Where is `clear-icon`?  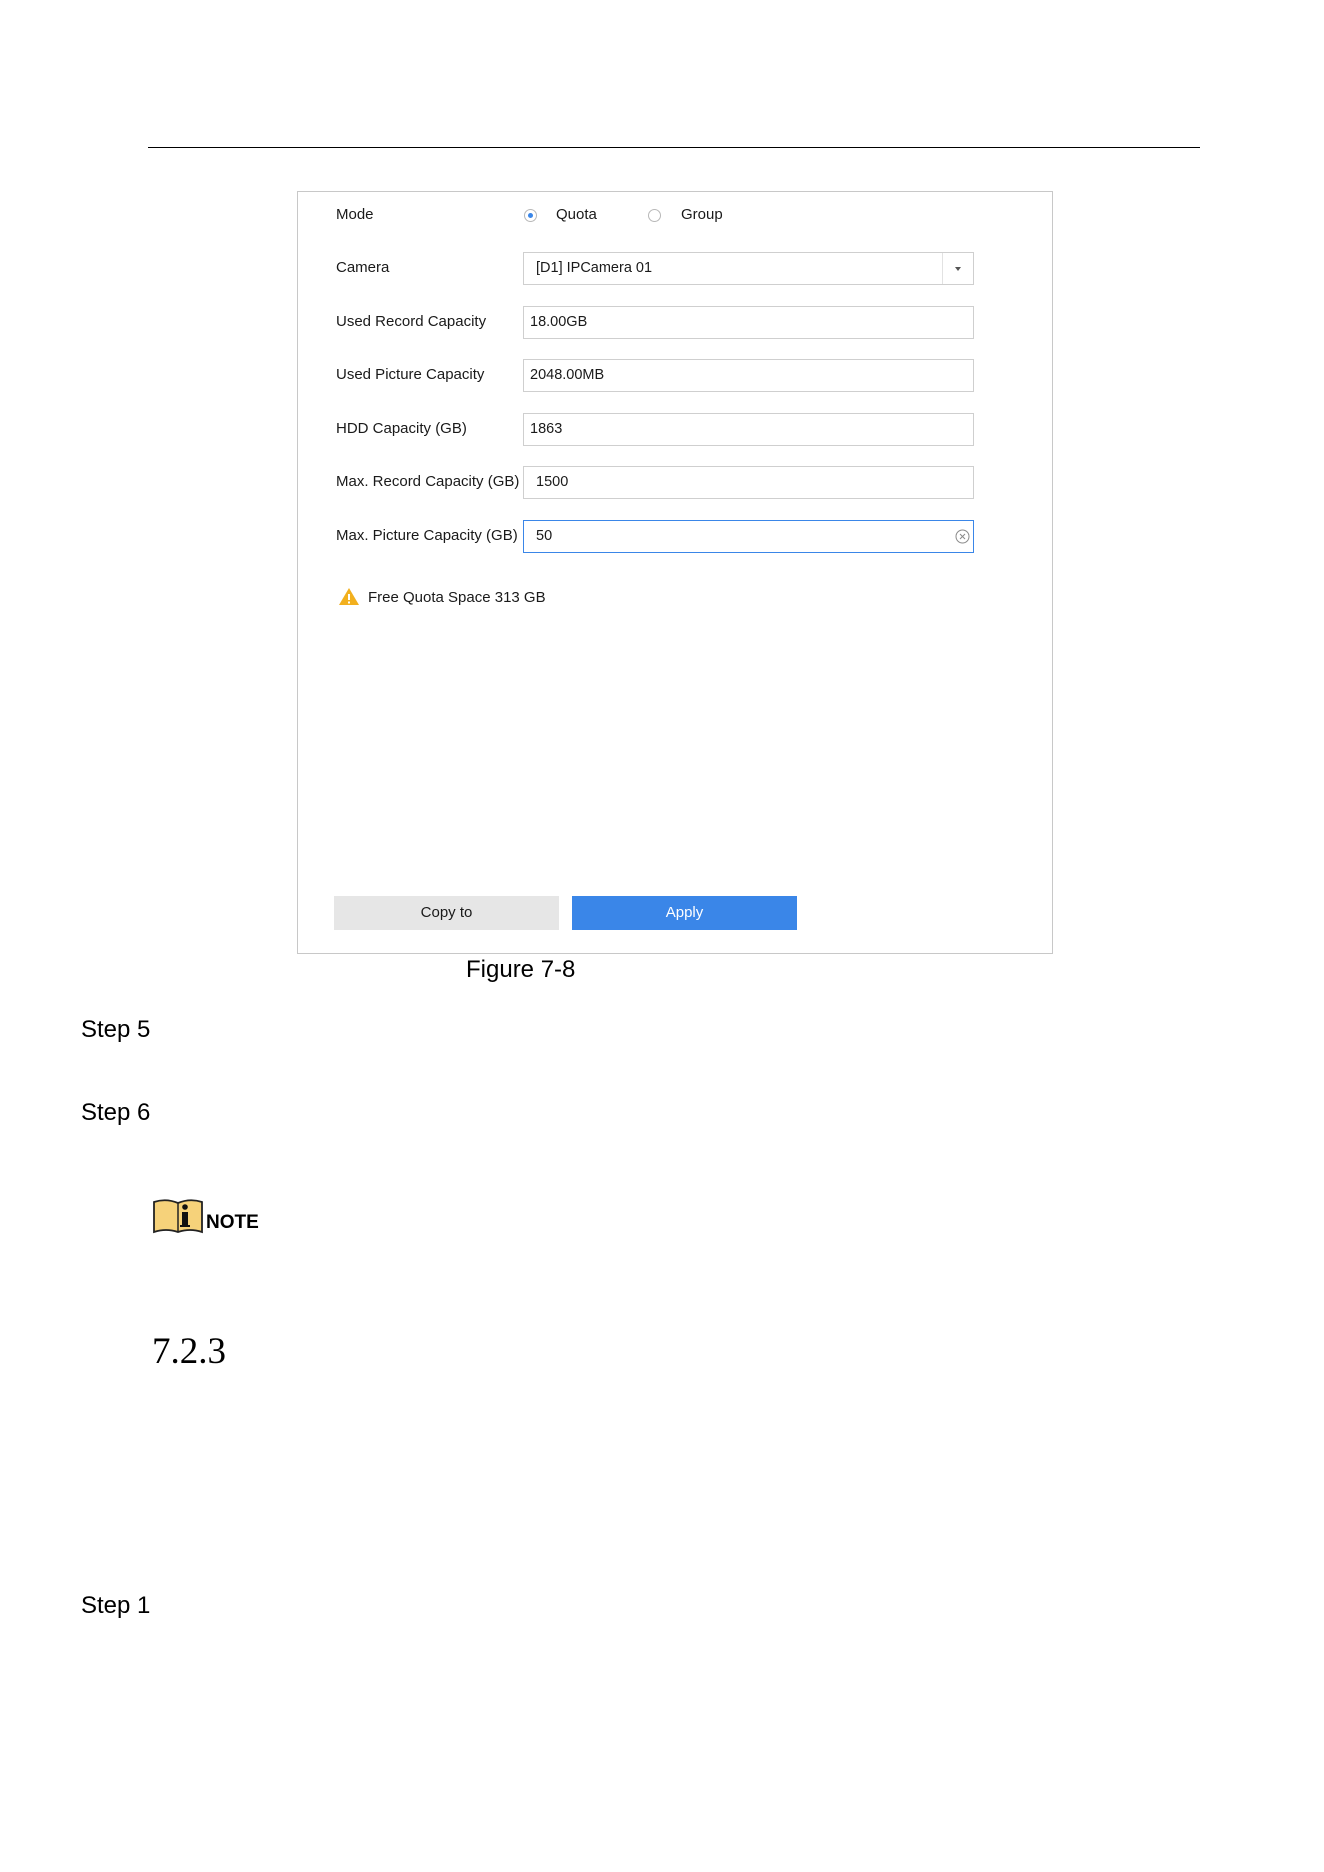
clear-icon is located at coordinates (962, 536).